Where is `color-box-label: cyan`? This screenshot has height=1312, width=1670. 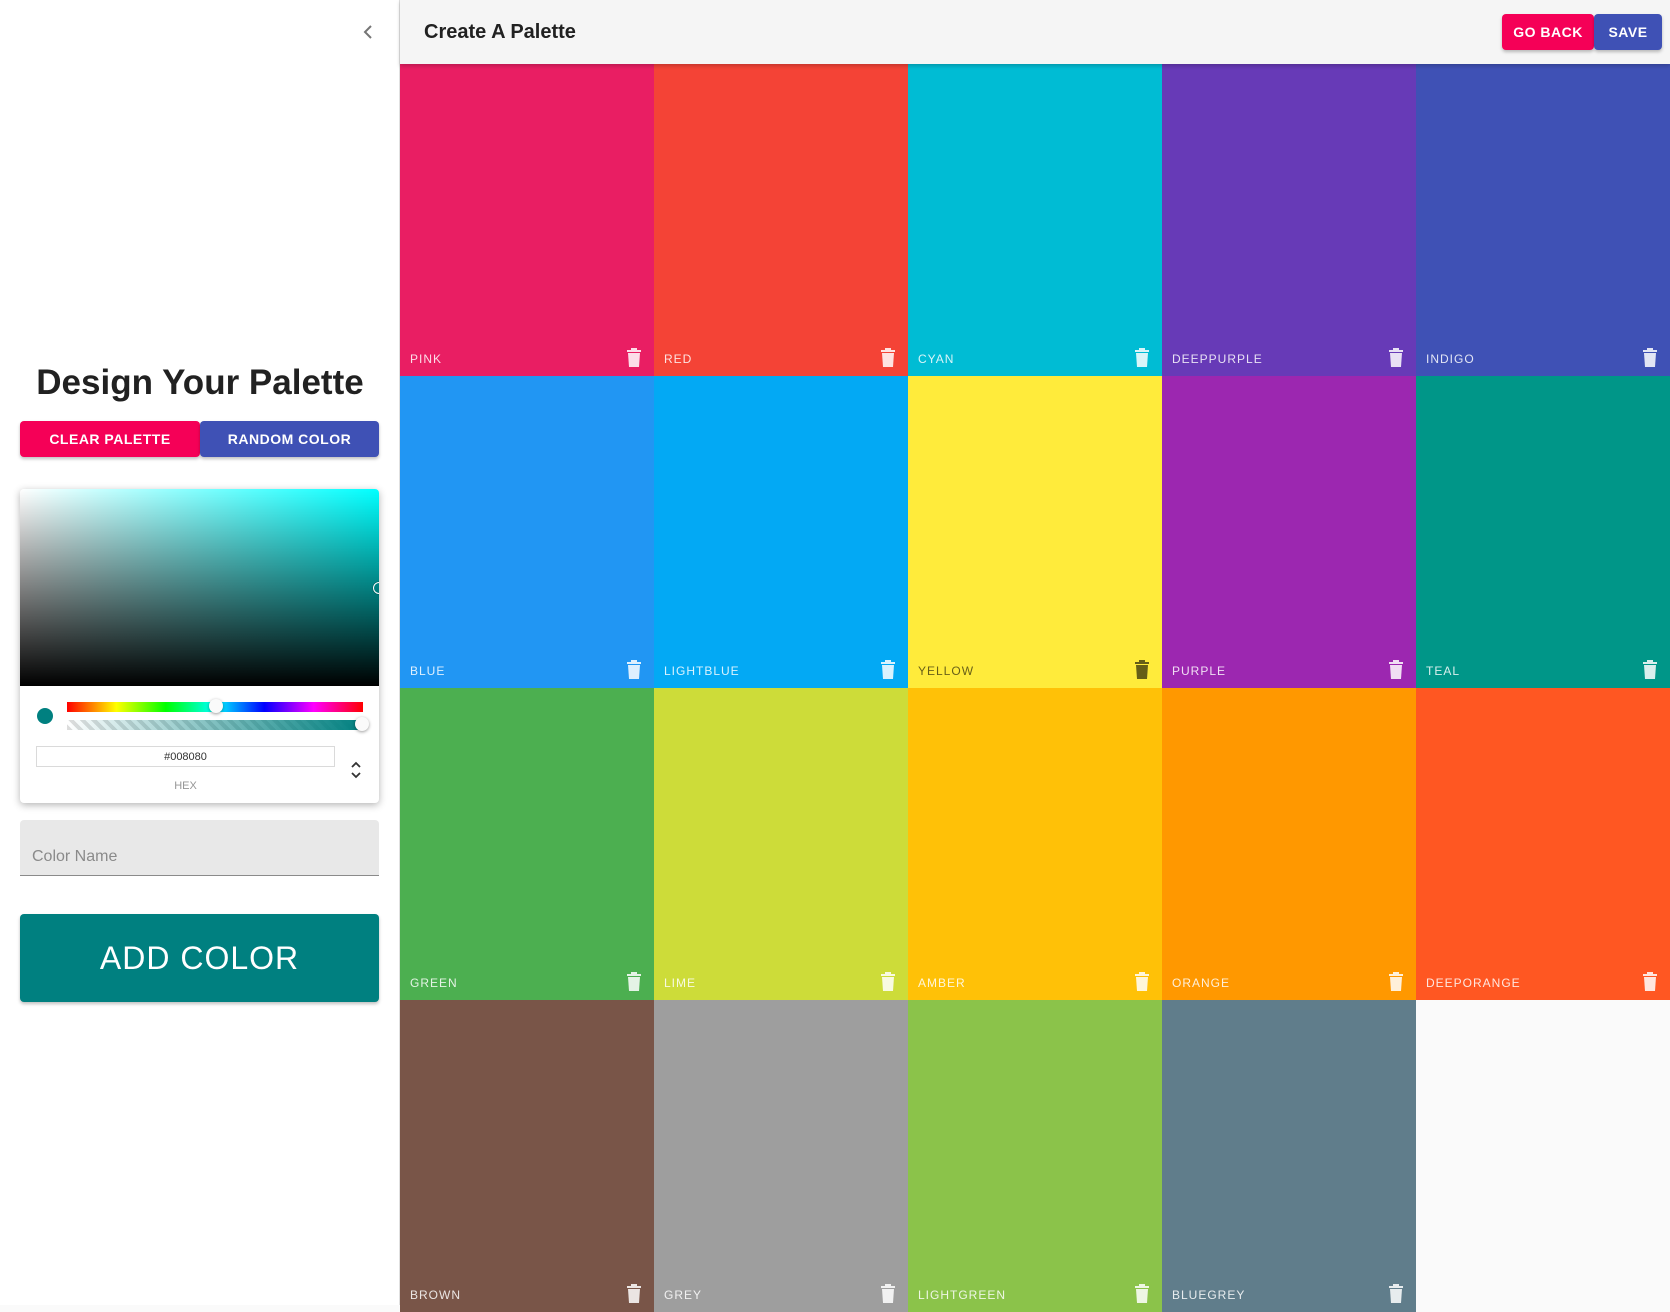 color-box-label: cyan is located at coordinates (936, 359).